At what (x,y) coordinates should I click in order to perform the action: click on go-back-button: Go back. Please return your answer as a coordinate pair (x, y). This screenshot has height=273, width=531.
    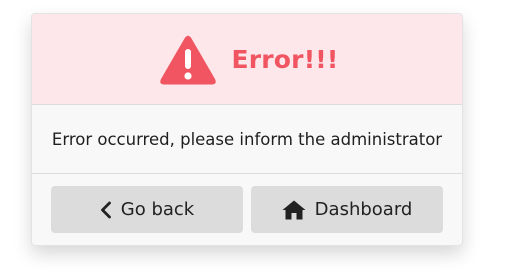
    Looking at the image, I should click on (147, 209).